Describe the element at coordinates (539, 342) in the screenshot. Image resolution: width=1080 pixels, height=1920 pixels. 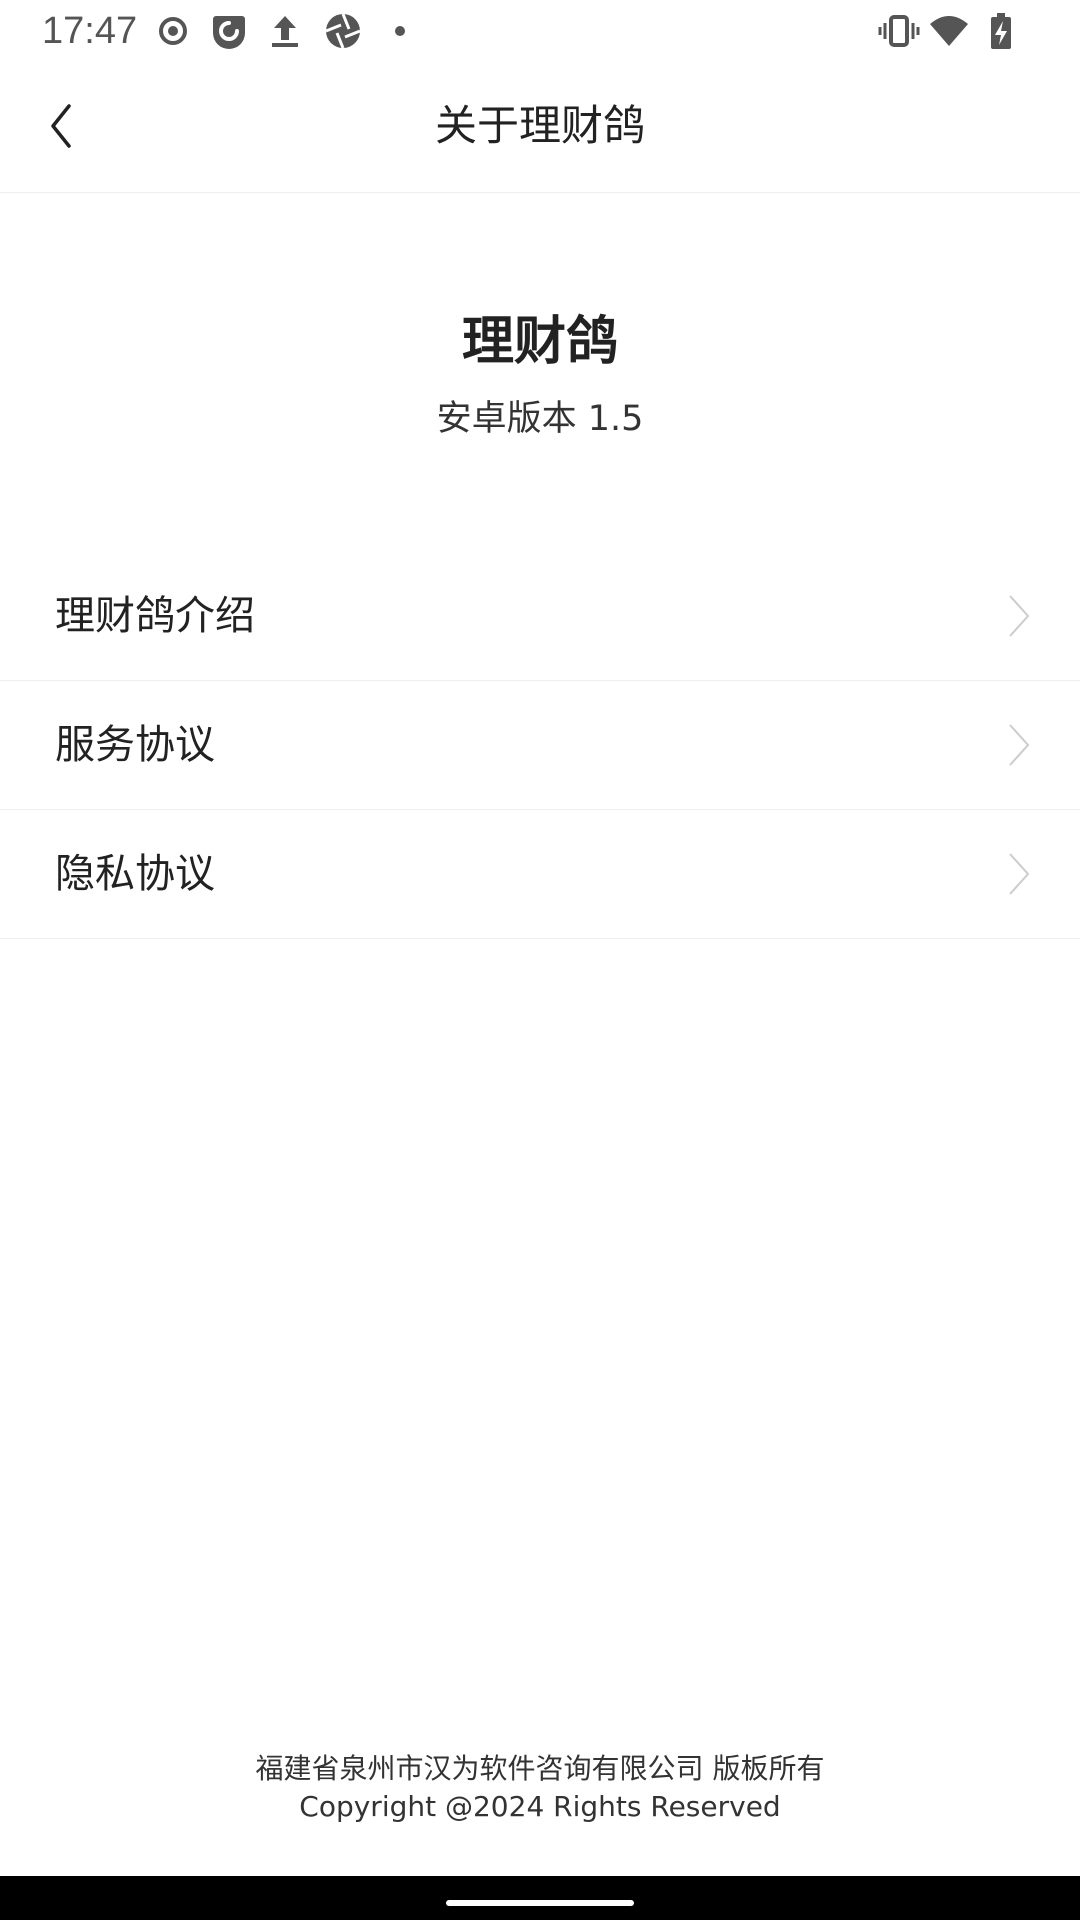
I see `app-name: 理财鸽` at that location.